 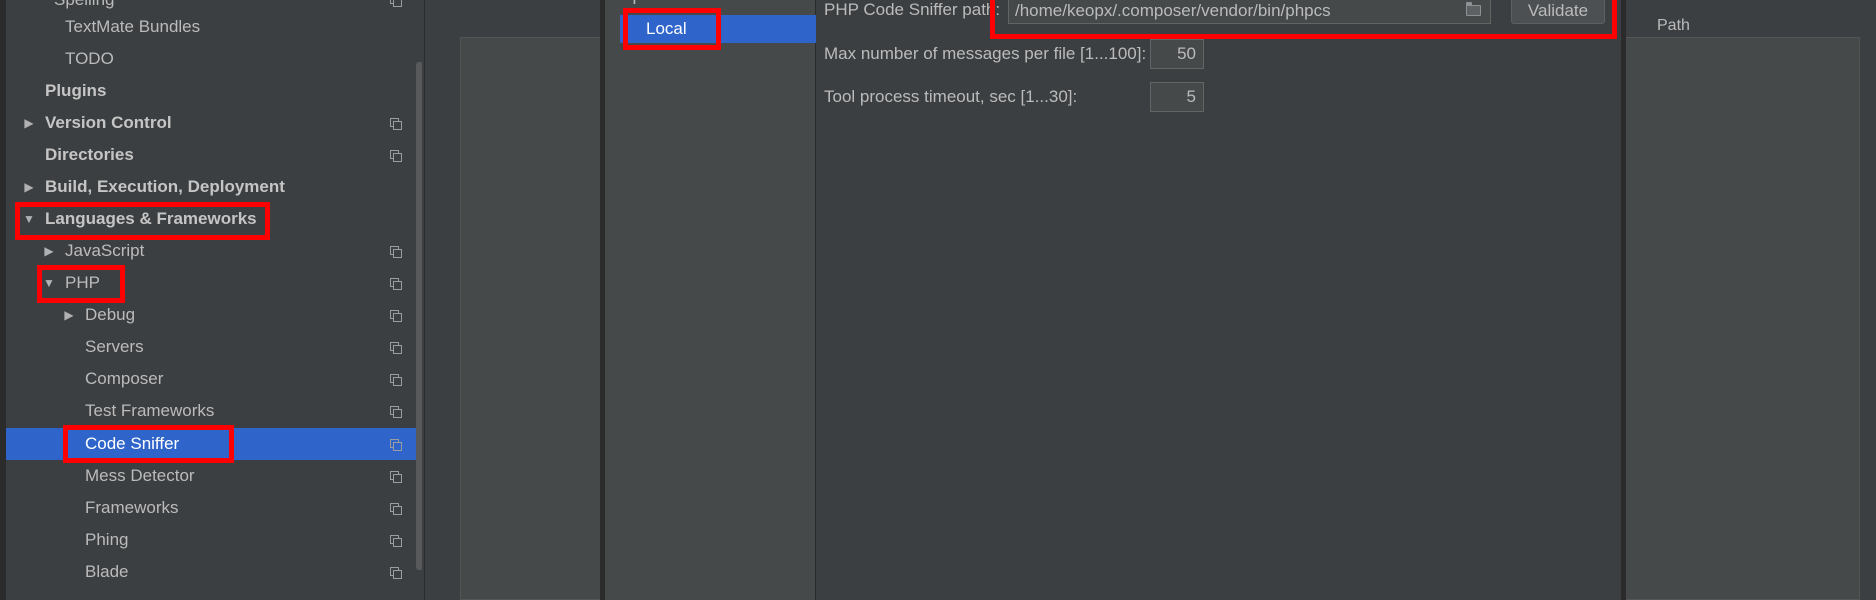 What do you see at coordinates (214, 572) in the screenshot?
I see `tree-item-blade: Blade` at bounding box center [214, 572].